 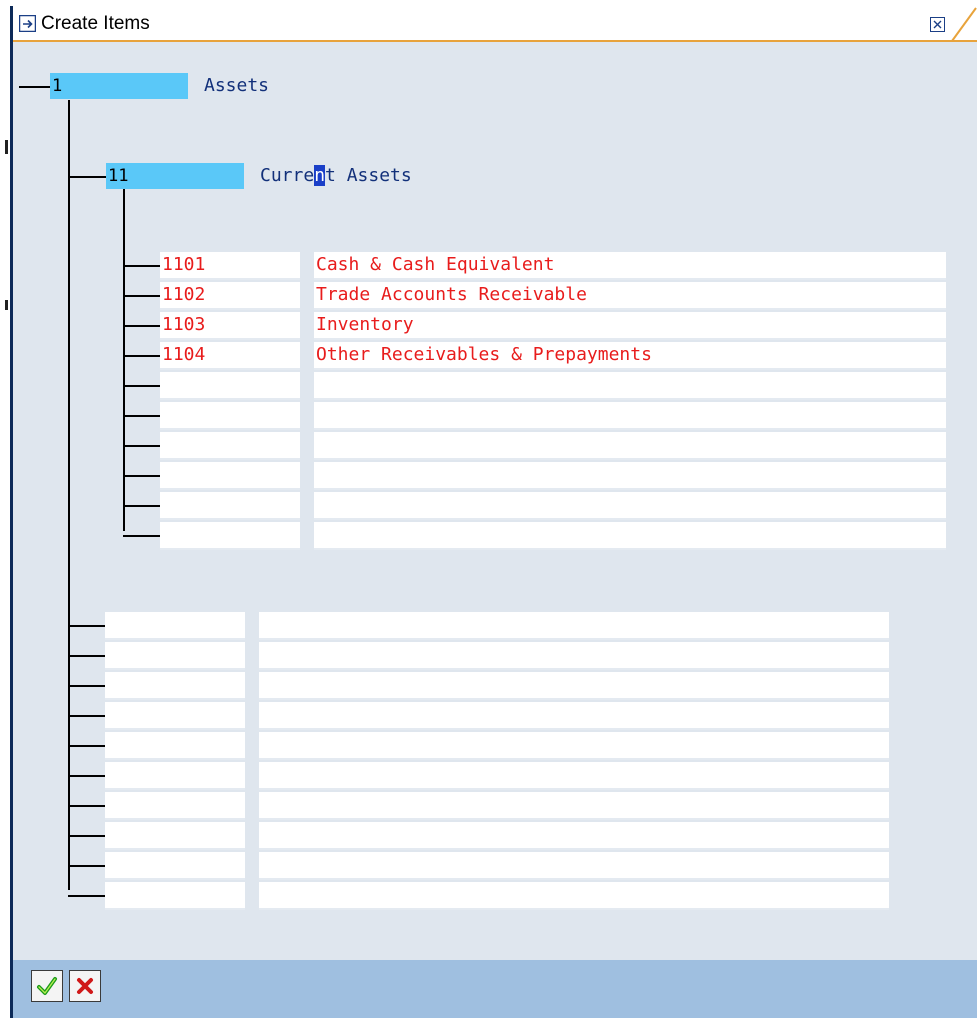 What do you see at coordinates (964, 24) in the screenshot?
I see `titlebar-accent` at bounding box center [964, 24].